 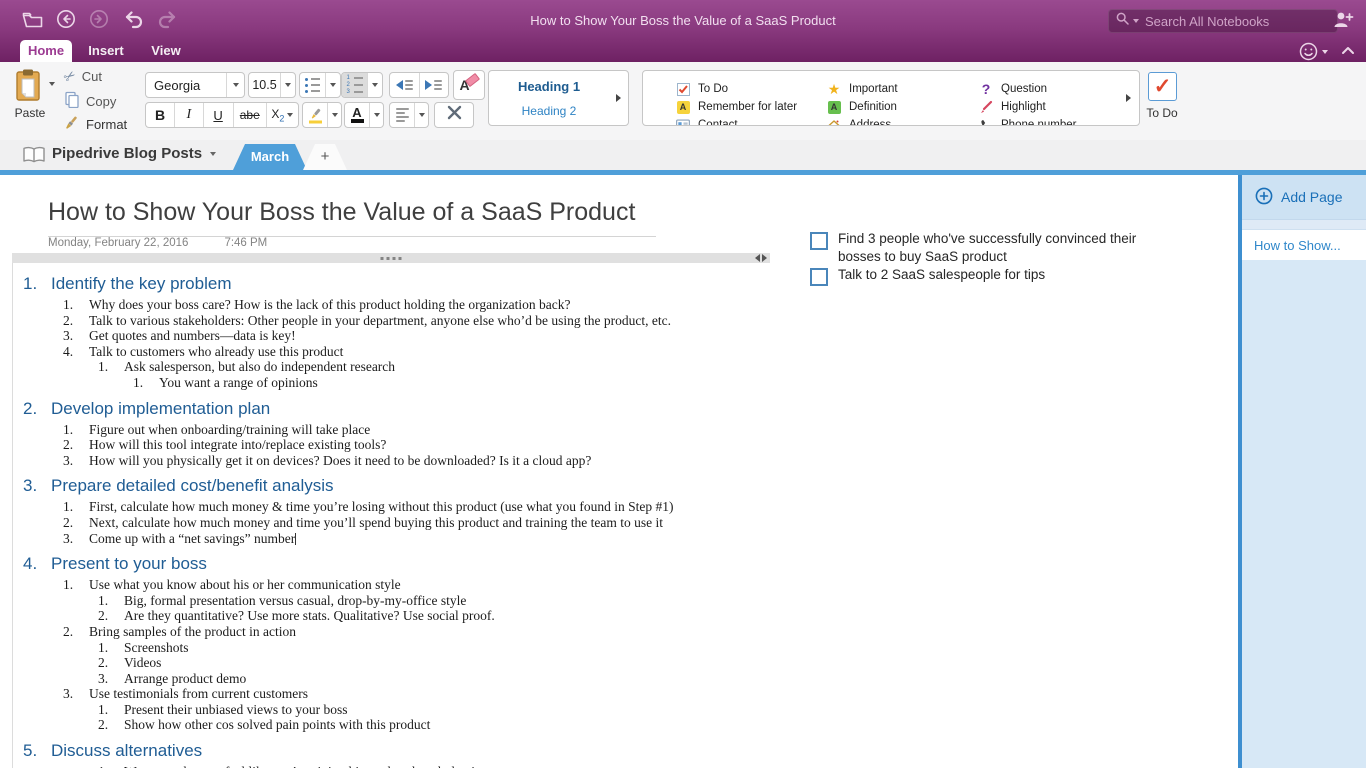 I want to click on tab-view: View, so click(x=166, y=51).